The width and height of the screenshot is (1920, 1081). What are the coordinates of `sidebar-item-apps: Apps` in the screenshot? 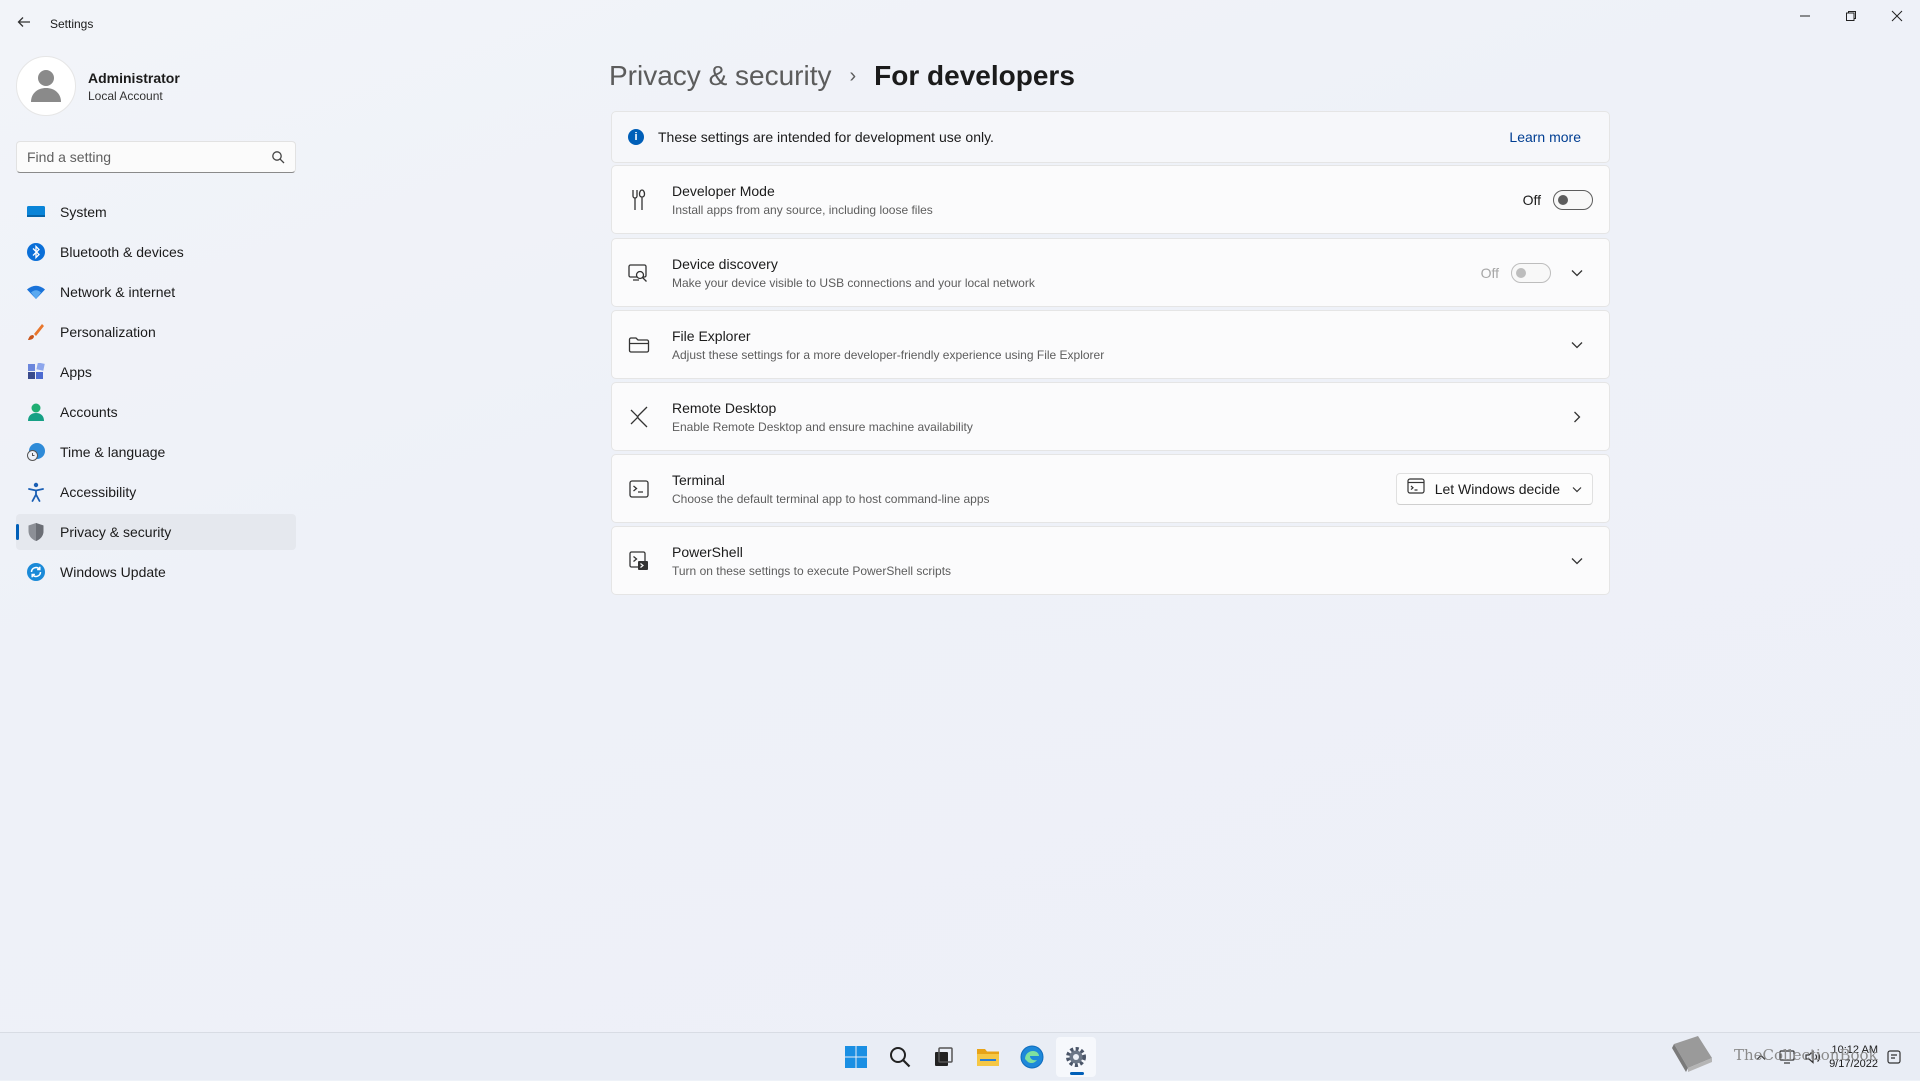 It's located at (156, 372).